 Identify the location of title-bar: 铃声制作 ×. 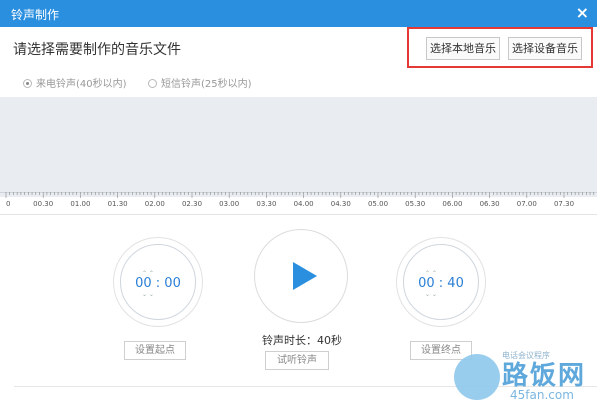
(298, 13).